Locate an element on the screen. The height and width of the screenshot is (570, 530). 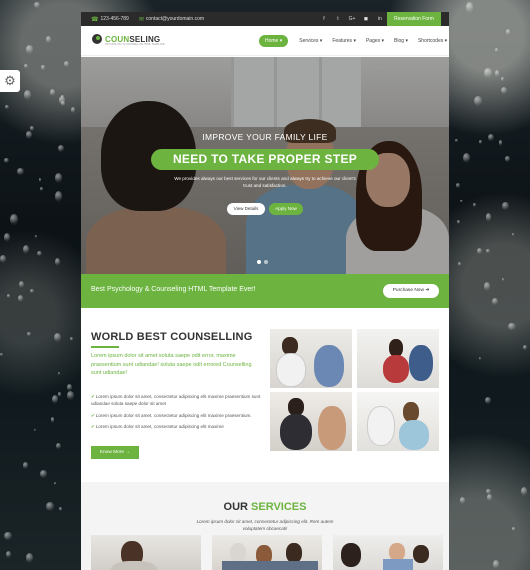
gear-icon: ⚙ is located at coordinates (10, 81).